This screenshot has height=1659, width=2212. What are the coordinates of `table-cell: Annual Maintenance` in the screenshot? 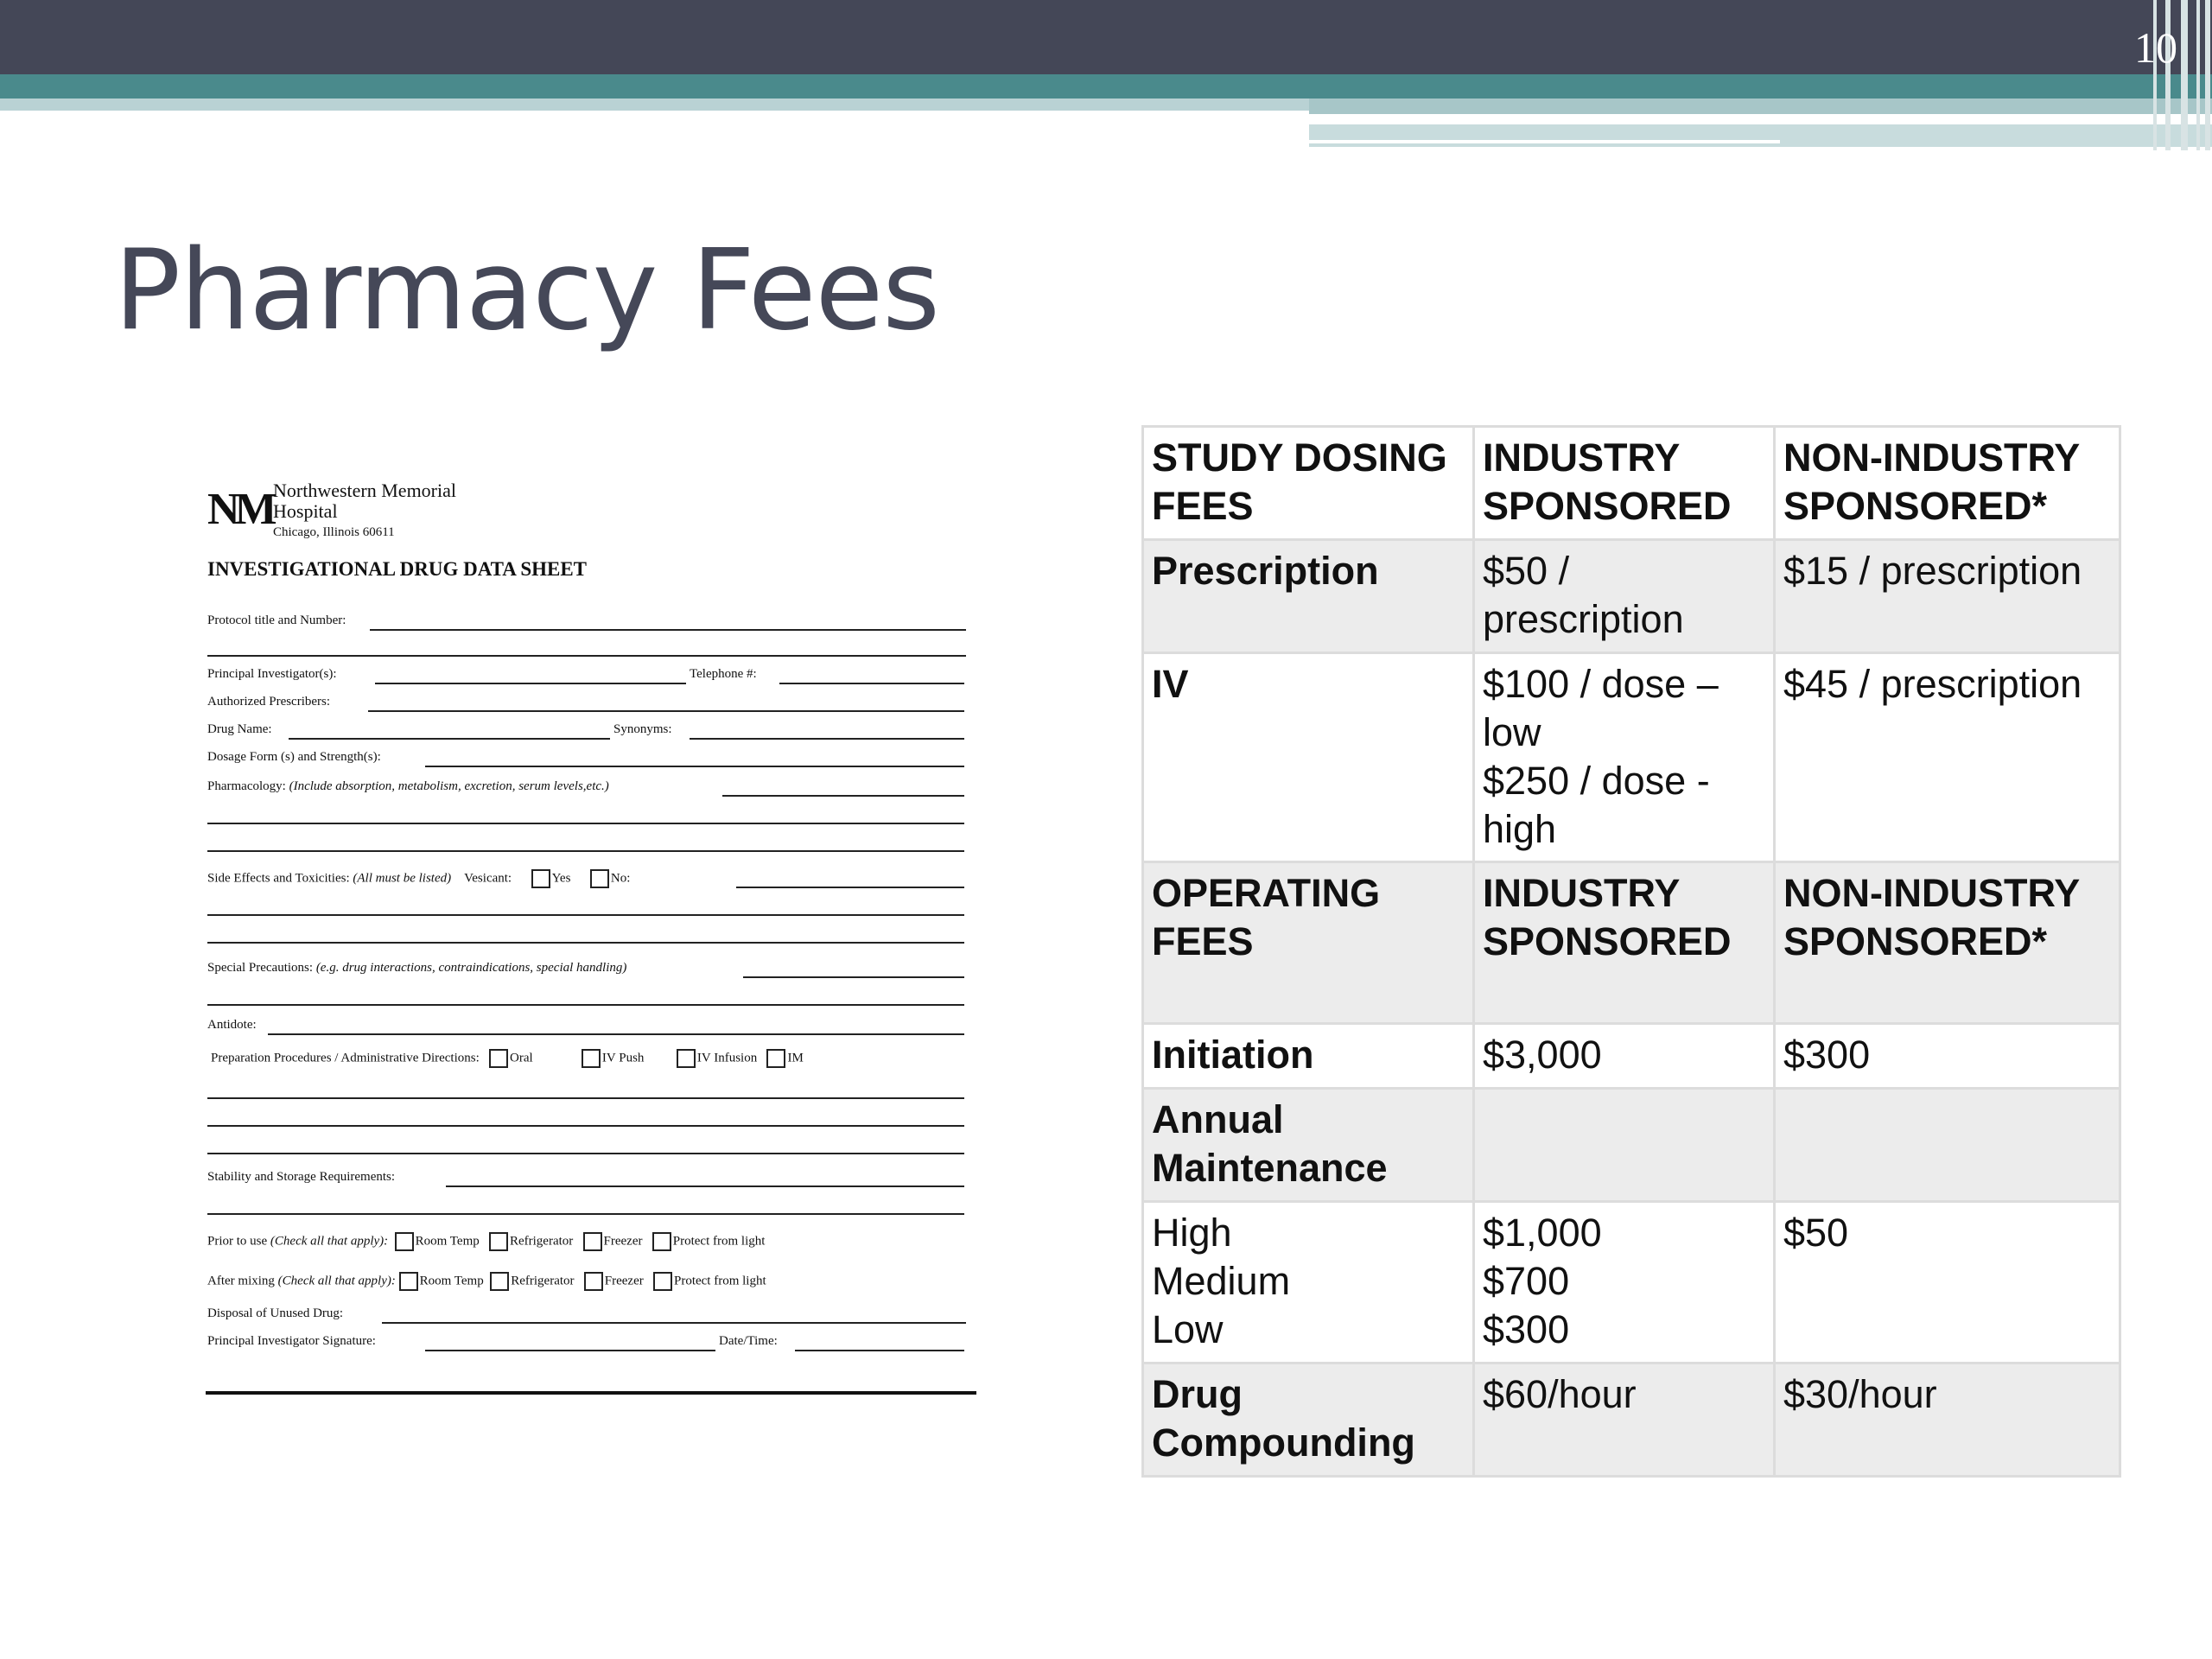 It's located at (1308, 1145).